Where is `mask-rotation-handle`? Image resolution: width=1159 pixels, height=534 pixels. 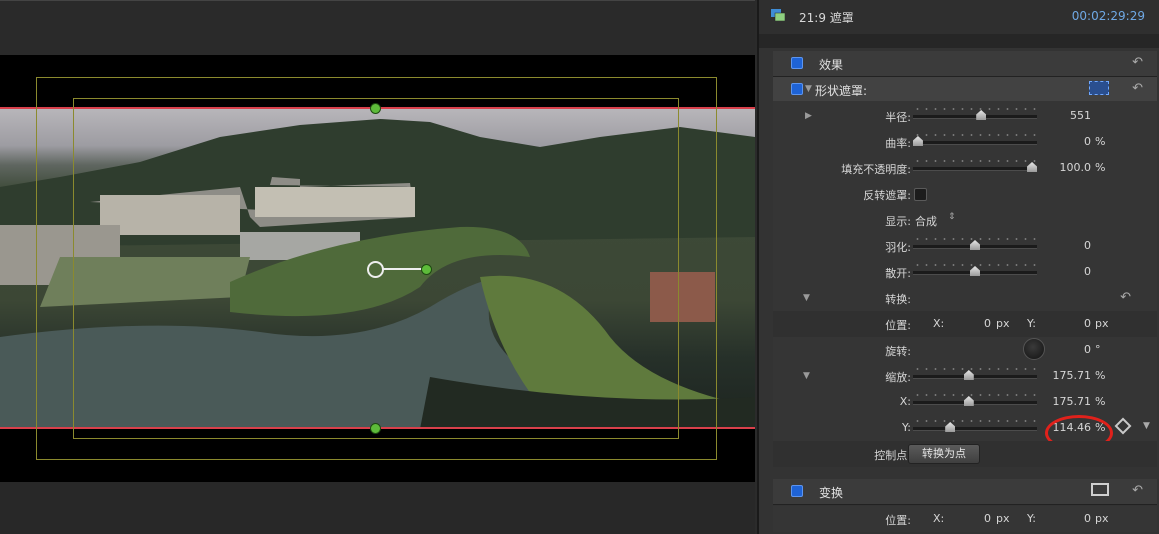
mask-rotation-handle is located at coordinates (426, 269).